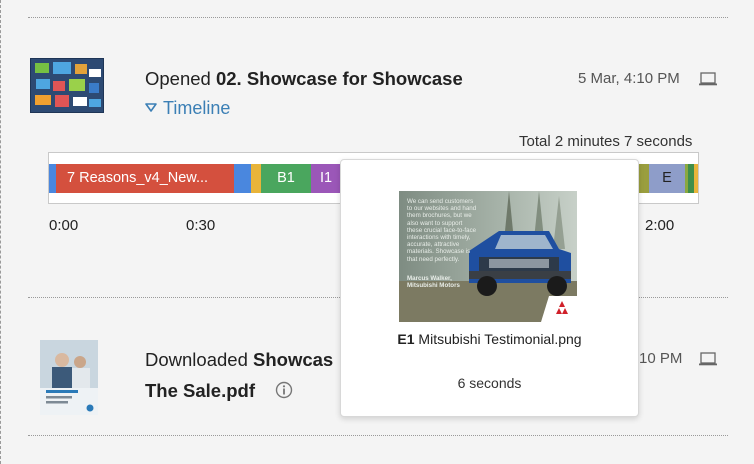 Image resolution: width=754 pixels, height=464 pixels. What do you see at coordinates (196, 359) in the screenshot?
I see `activity-action: Downloaded` at bounding box center [196, 359].